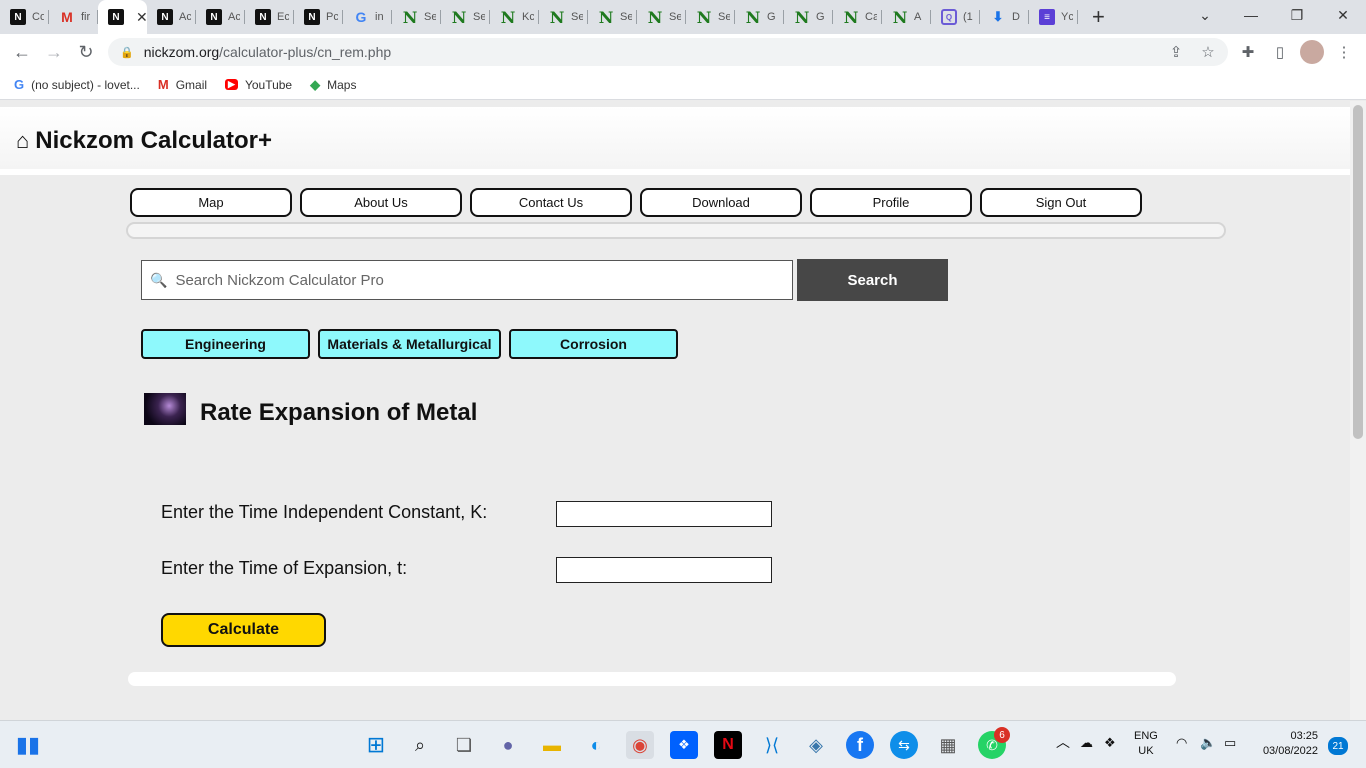 This screenshot has width=1366, height=768. Describe the element at coordinates (376, 745) in the screenshot. I see `start-icon: ⊞` at that location.